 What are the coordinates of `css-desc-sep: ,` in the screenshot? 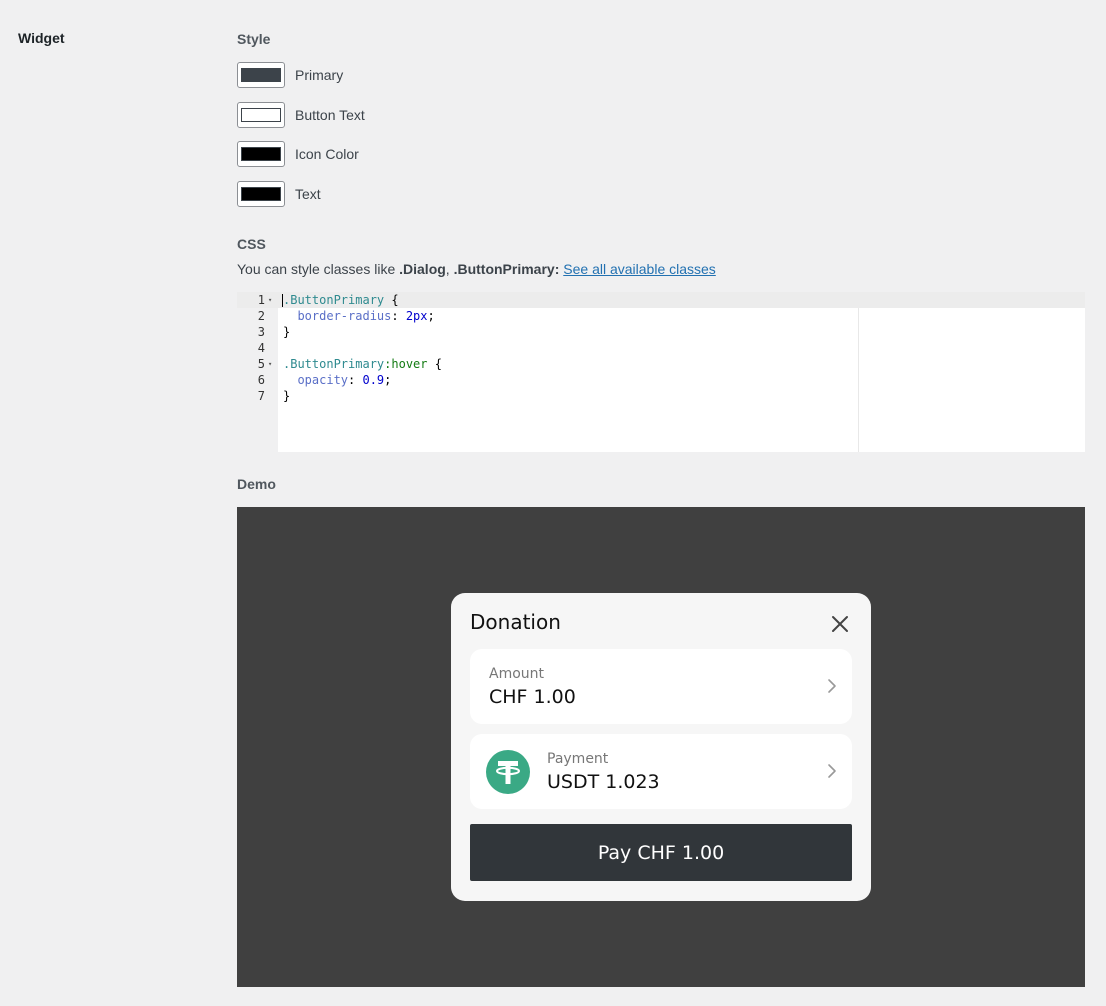 It's located at (449, 269).